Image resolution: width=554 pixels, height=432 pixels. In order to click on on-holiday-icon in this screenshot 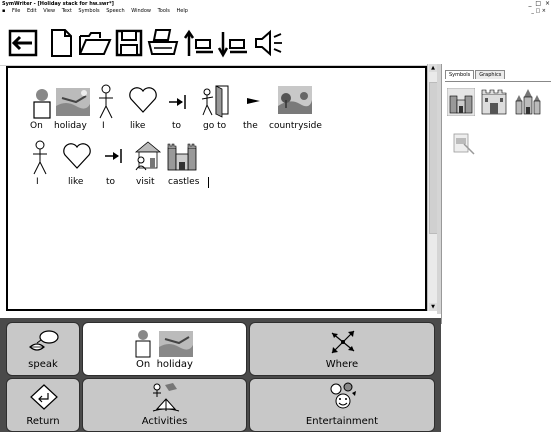, I will do `click(164, 344)`.